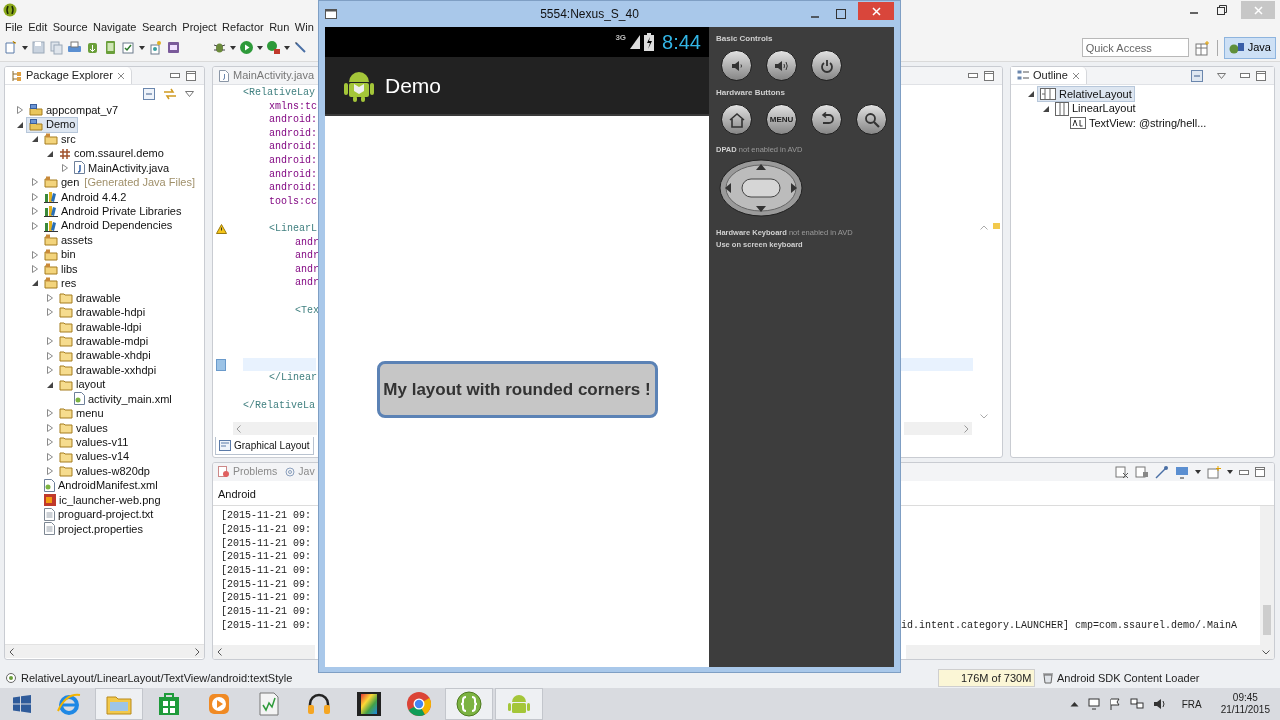  I want to click on tree-item: AndroidManifest.xml, so click(101, 485).